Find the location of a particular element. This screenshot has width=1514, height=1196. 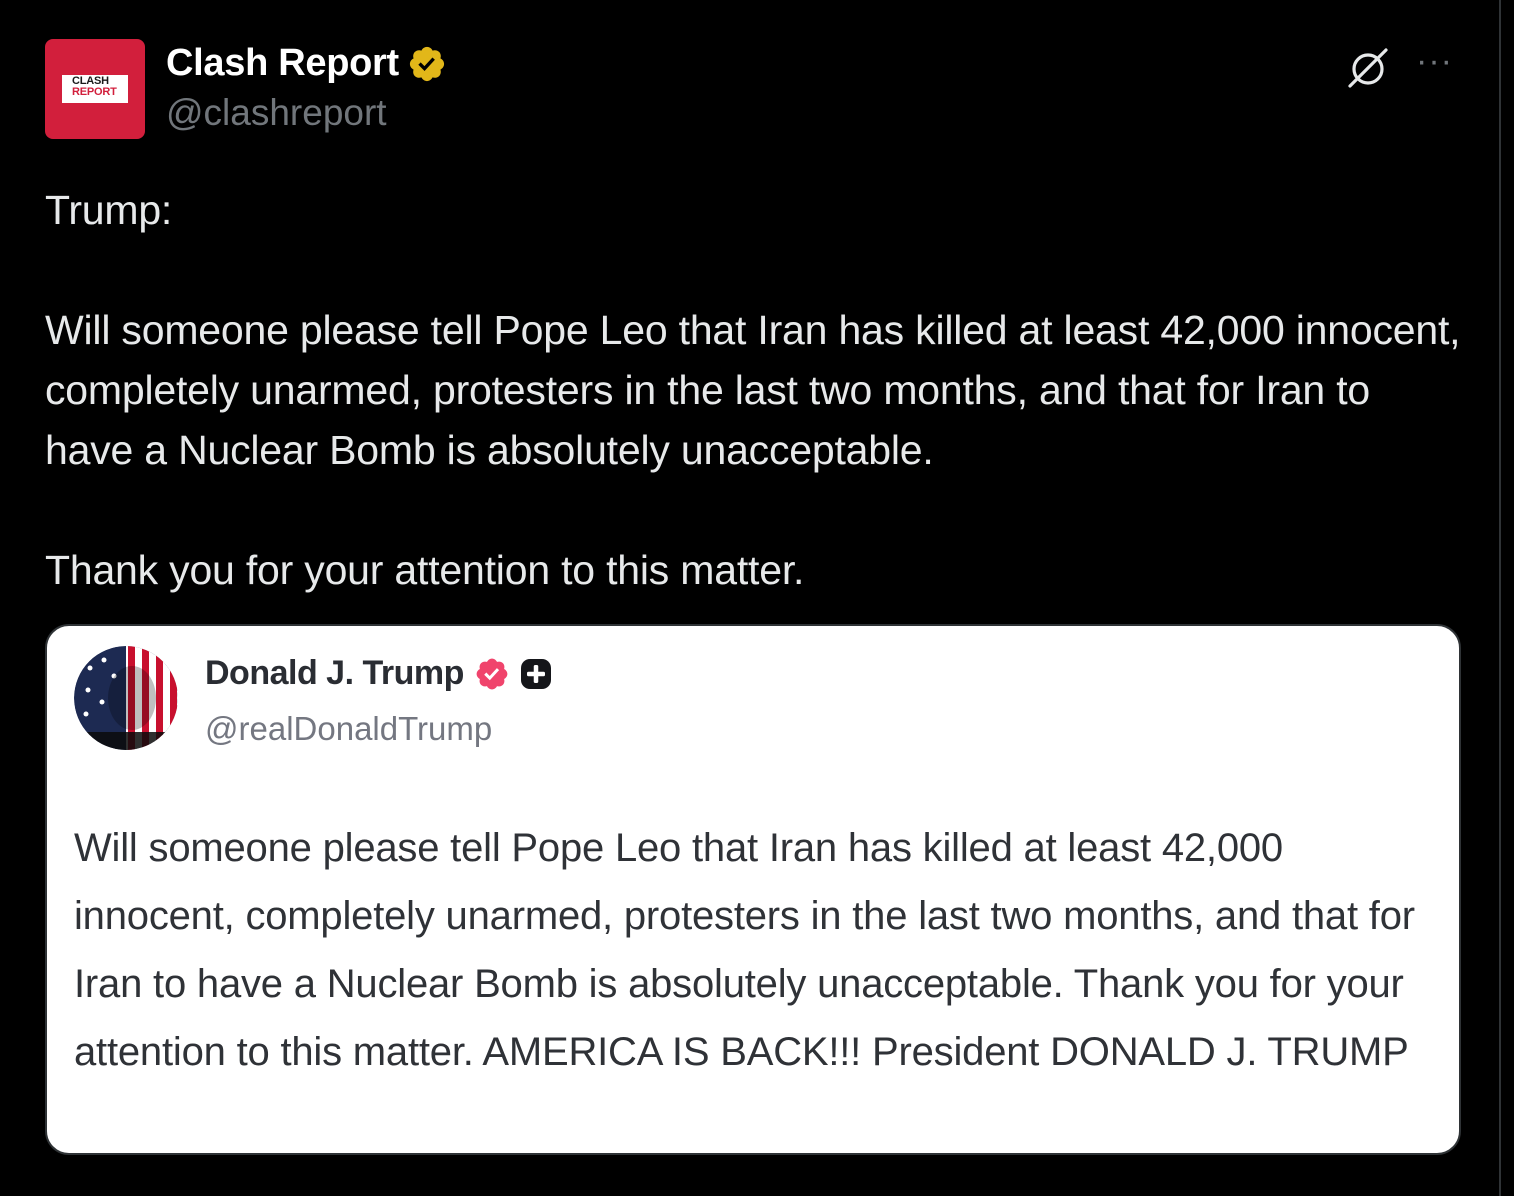

plus-badge-icon is located at coordinates (535, 673).